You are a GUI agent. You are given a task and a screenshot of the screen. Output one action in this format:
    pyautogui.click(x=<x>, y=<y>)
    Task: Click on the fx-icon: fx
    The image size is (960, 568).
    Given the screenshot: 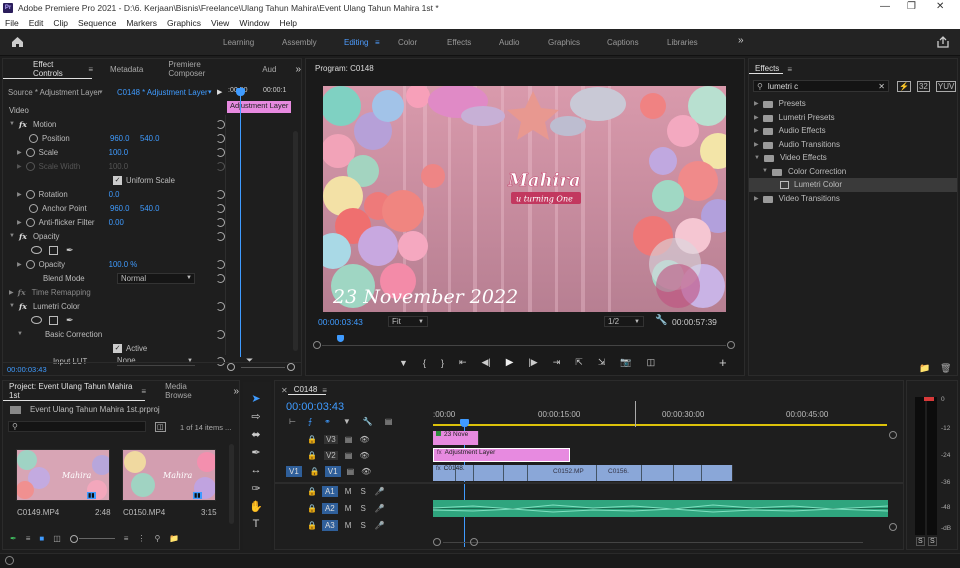 What is the action you would take?
    pyautogui.click(x=23, y=236)
    